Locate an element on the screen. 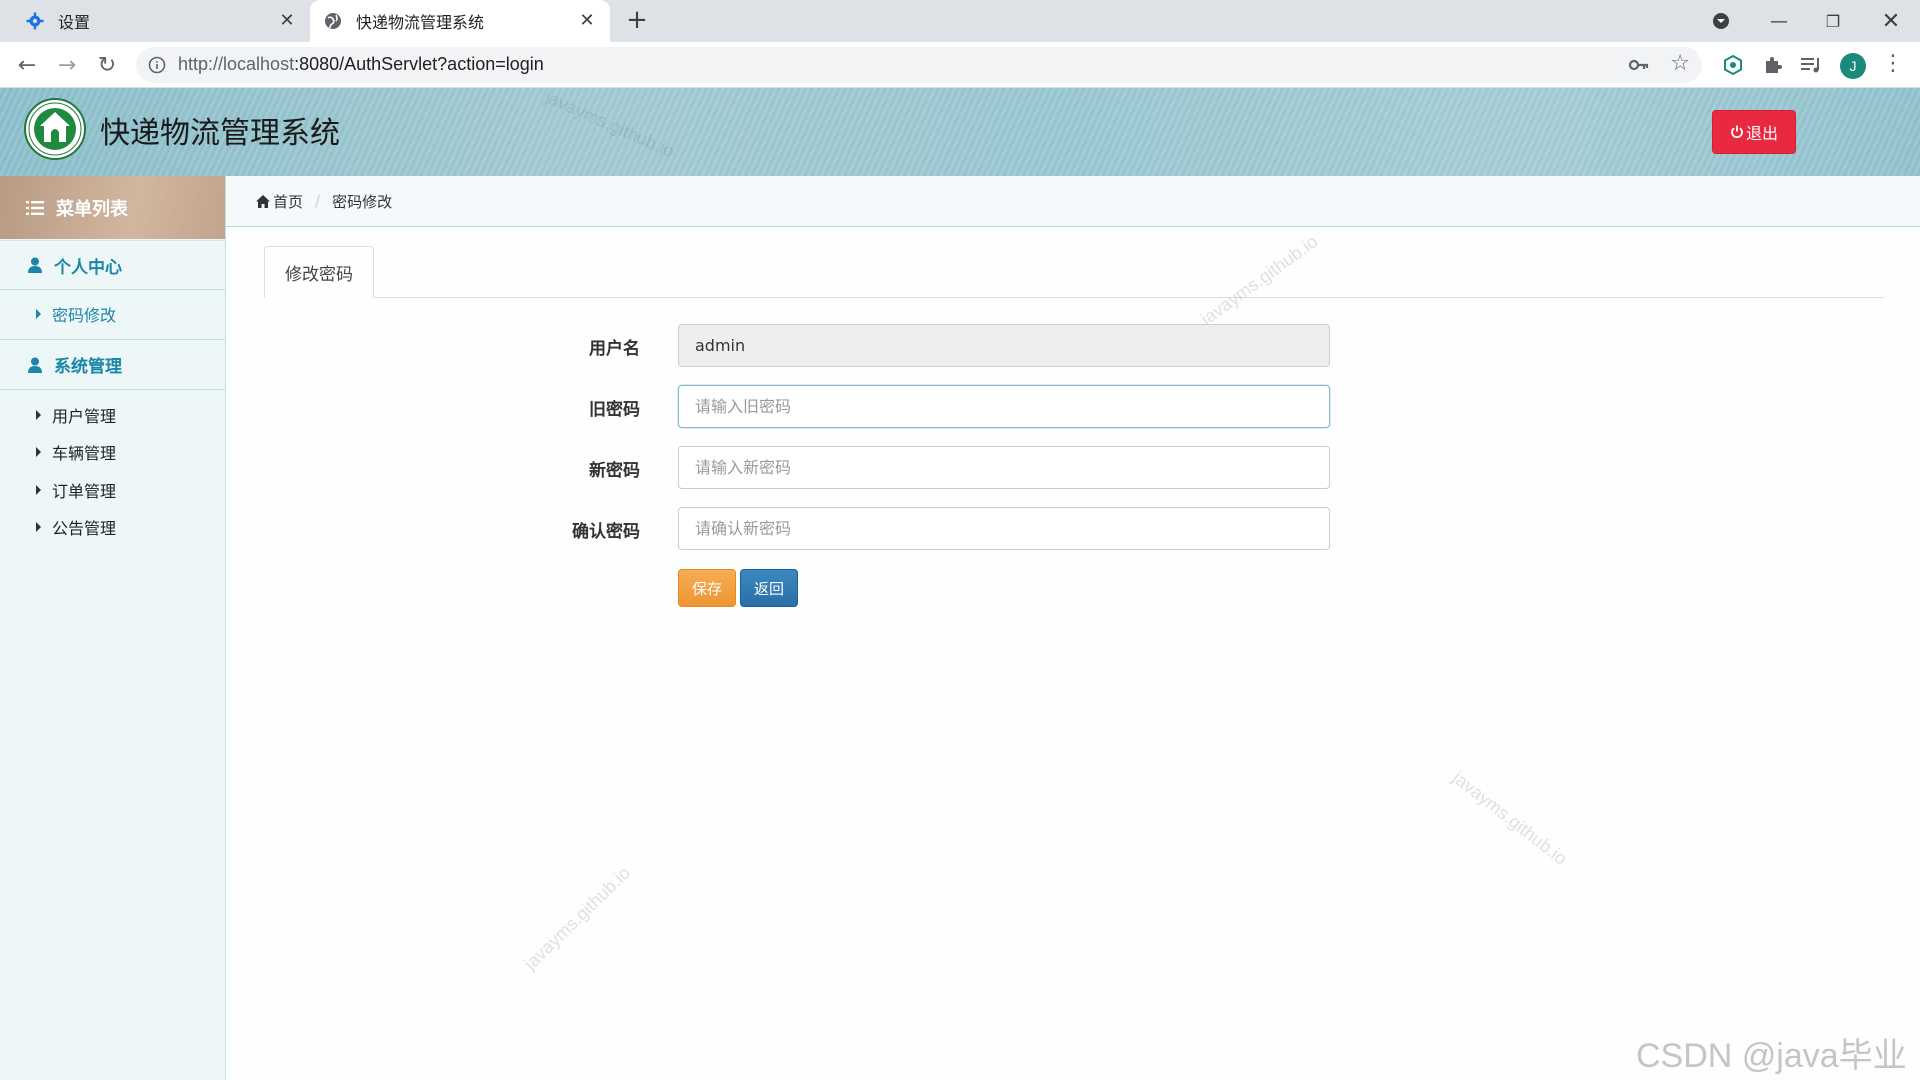 Image resolution: width=1920 pixels, height=1080 pixels. sidebar: 菜单列表 个人中心 密码修改 系统管理 用户管理 车辆管理 订单管理 公告管理 is located at coordinates (113, 628).